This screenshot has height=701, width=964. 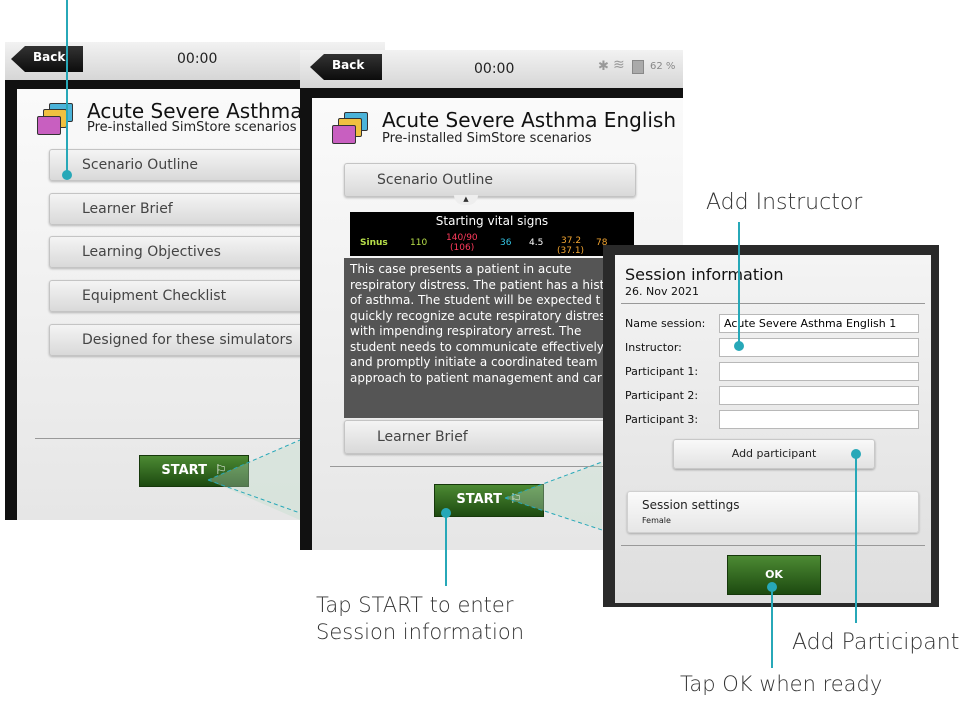 What do you see at coordinates (784, 202) in the screenshot?
I see `annotation-add-instructor: Add Instructor` at bounding box center [784, 202].